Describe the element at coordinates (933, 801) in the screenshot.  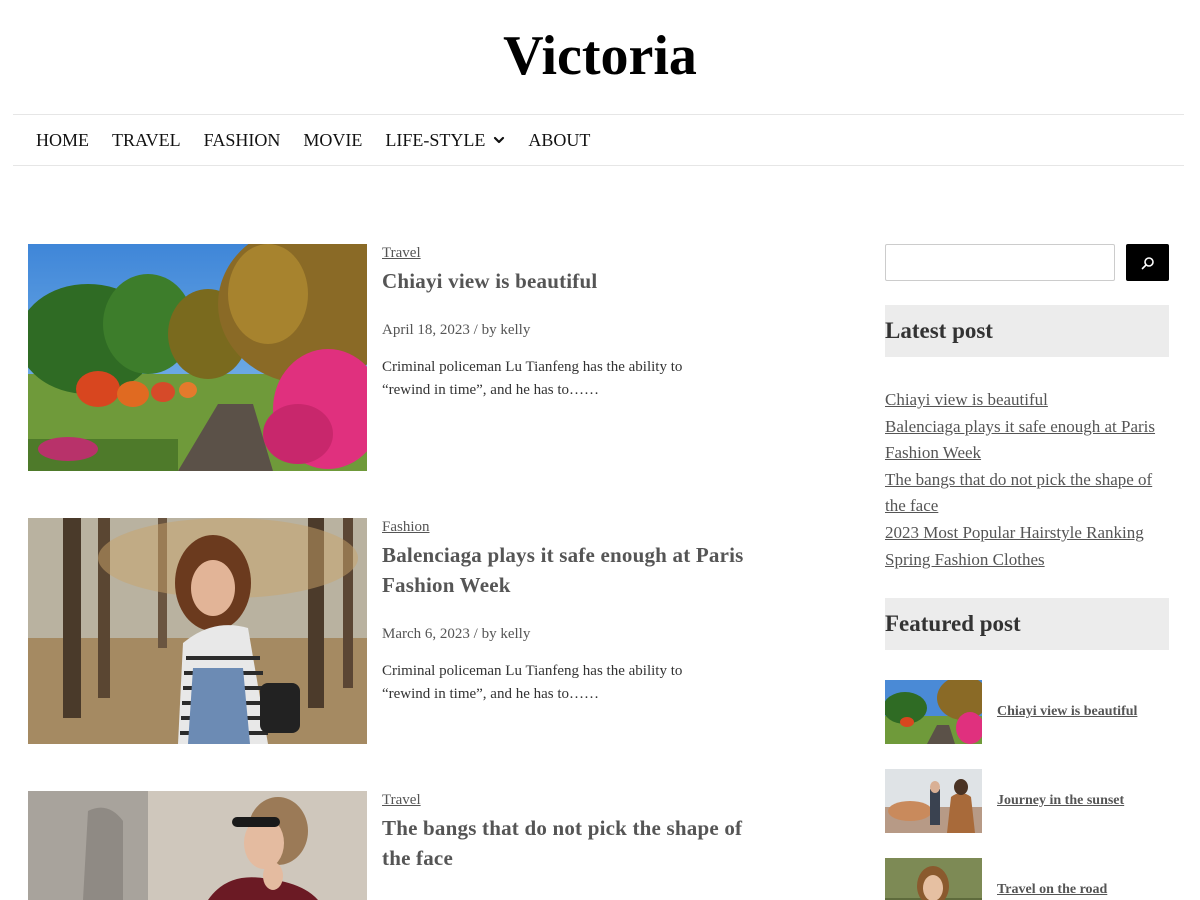
I see `featured-thumbnail-sunset` at that location.